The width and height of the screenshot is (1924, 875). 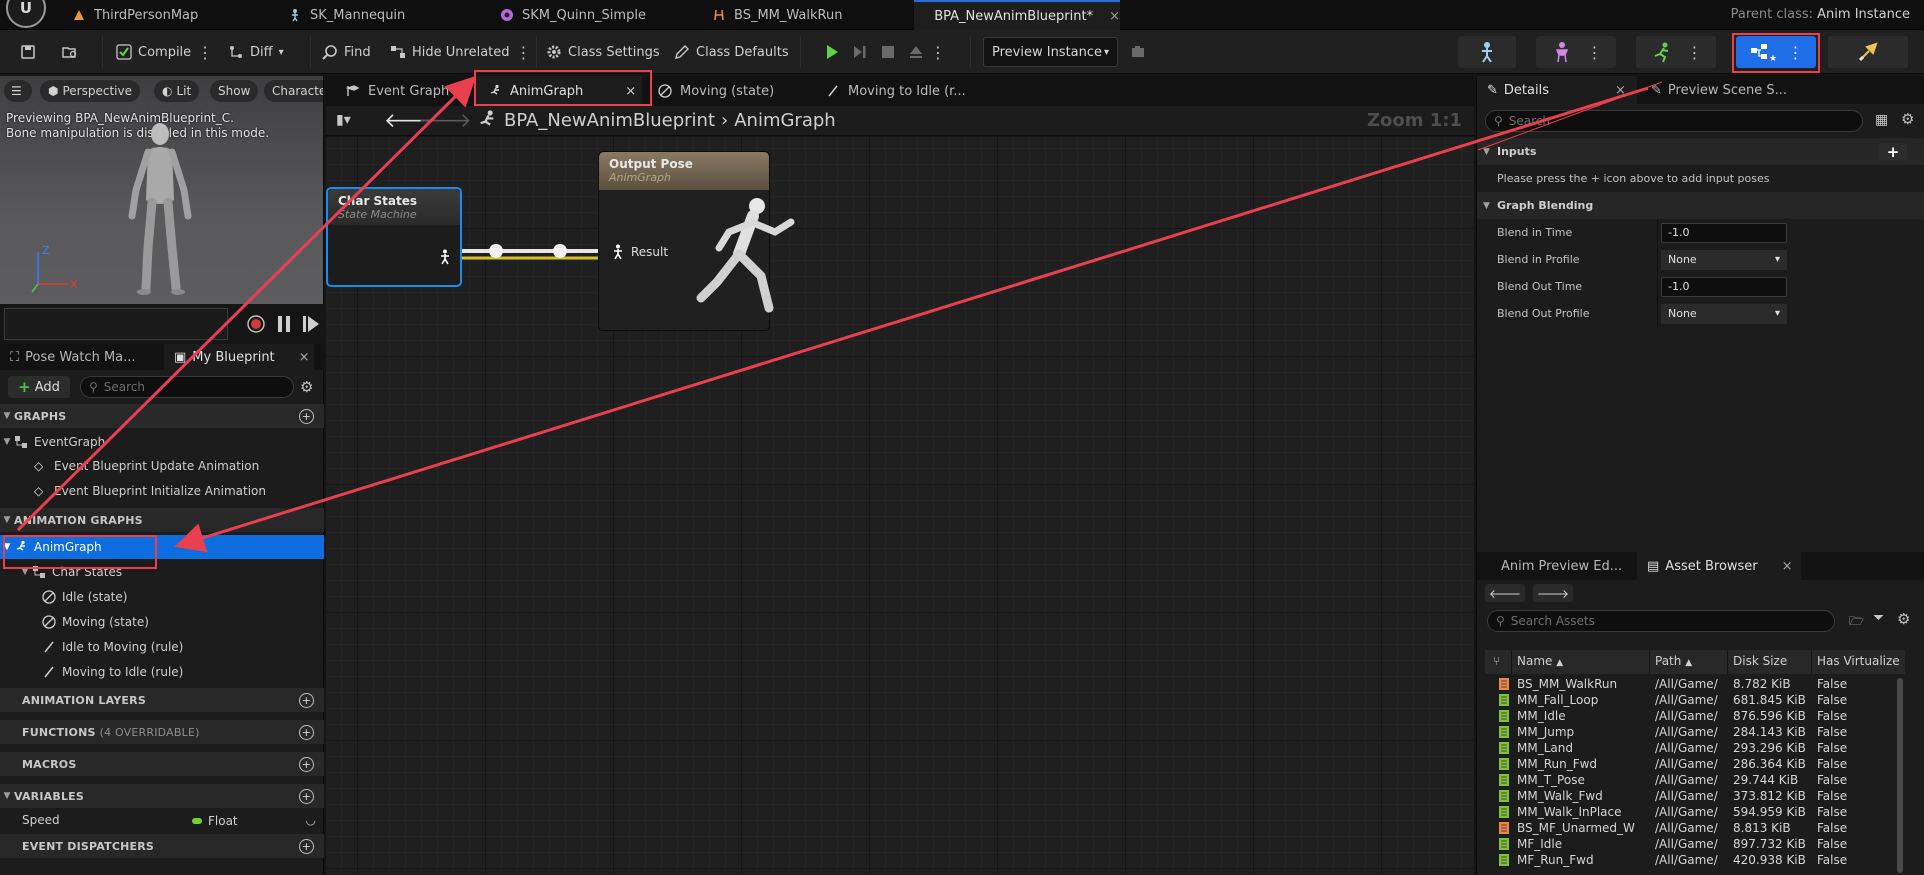 I want to click on viewport-menu-button: ☰, so click(x=18, y=91).